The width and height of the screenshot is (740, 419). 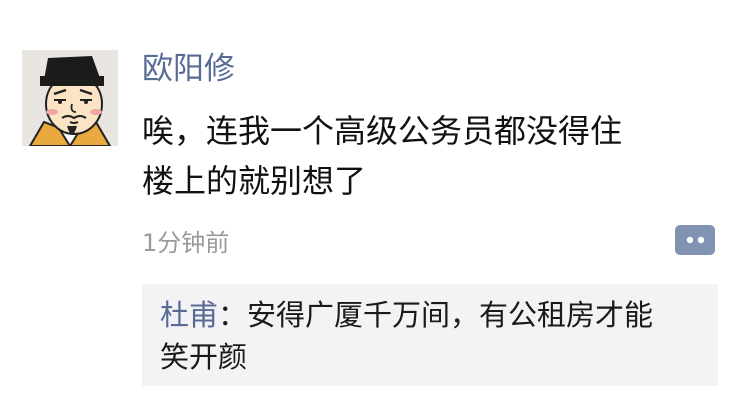 I want to click on scholar-avatar-icon, so click(x=70, y=98).